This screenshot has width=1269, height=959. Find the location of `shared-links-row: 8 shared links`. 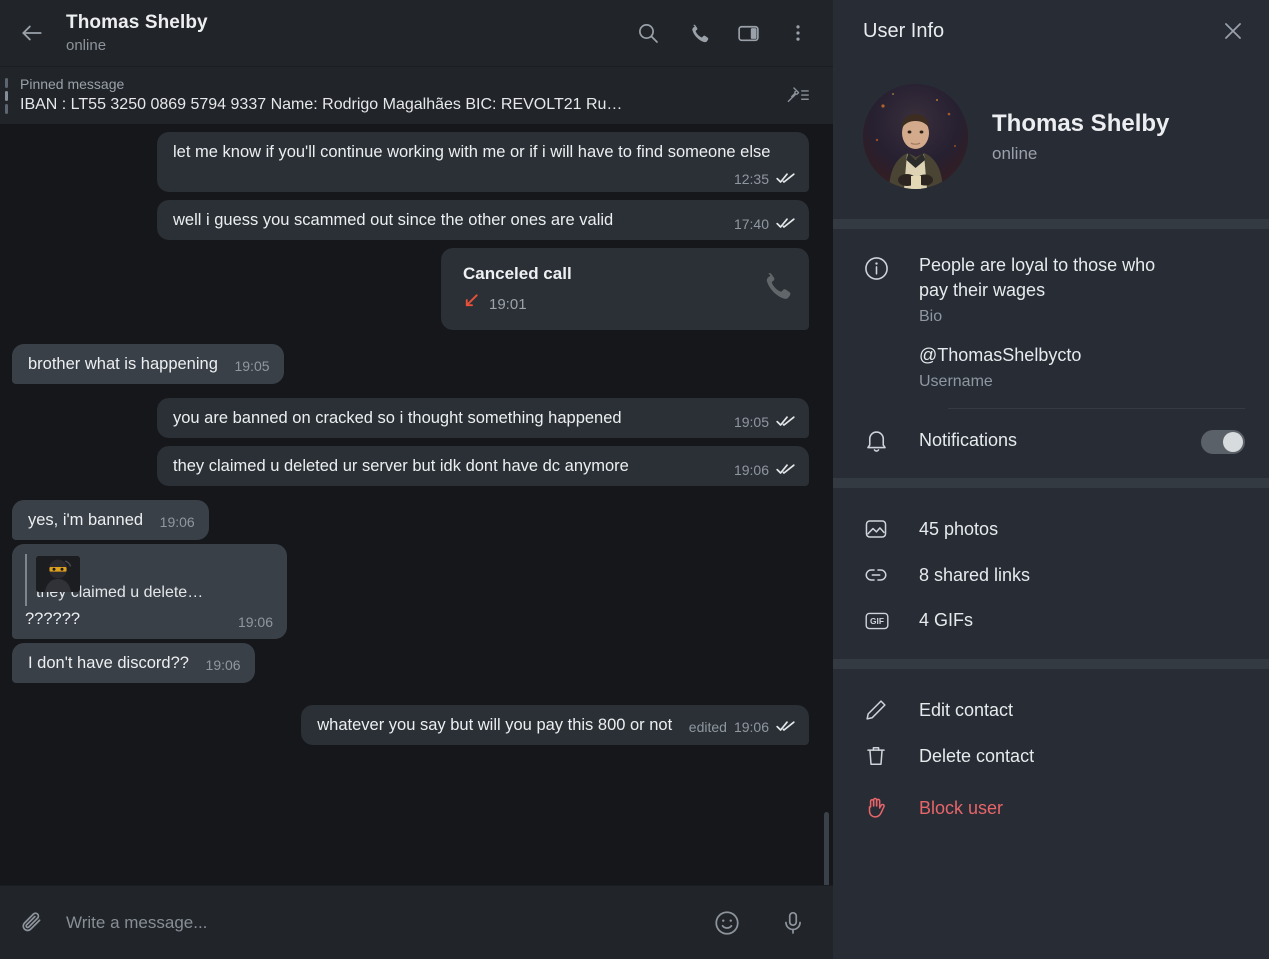

shared-links-row: 8 shared links is located at coordinates (1051, 575).